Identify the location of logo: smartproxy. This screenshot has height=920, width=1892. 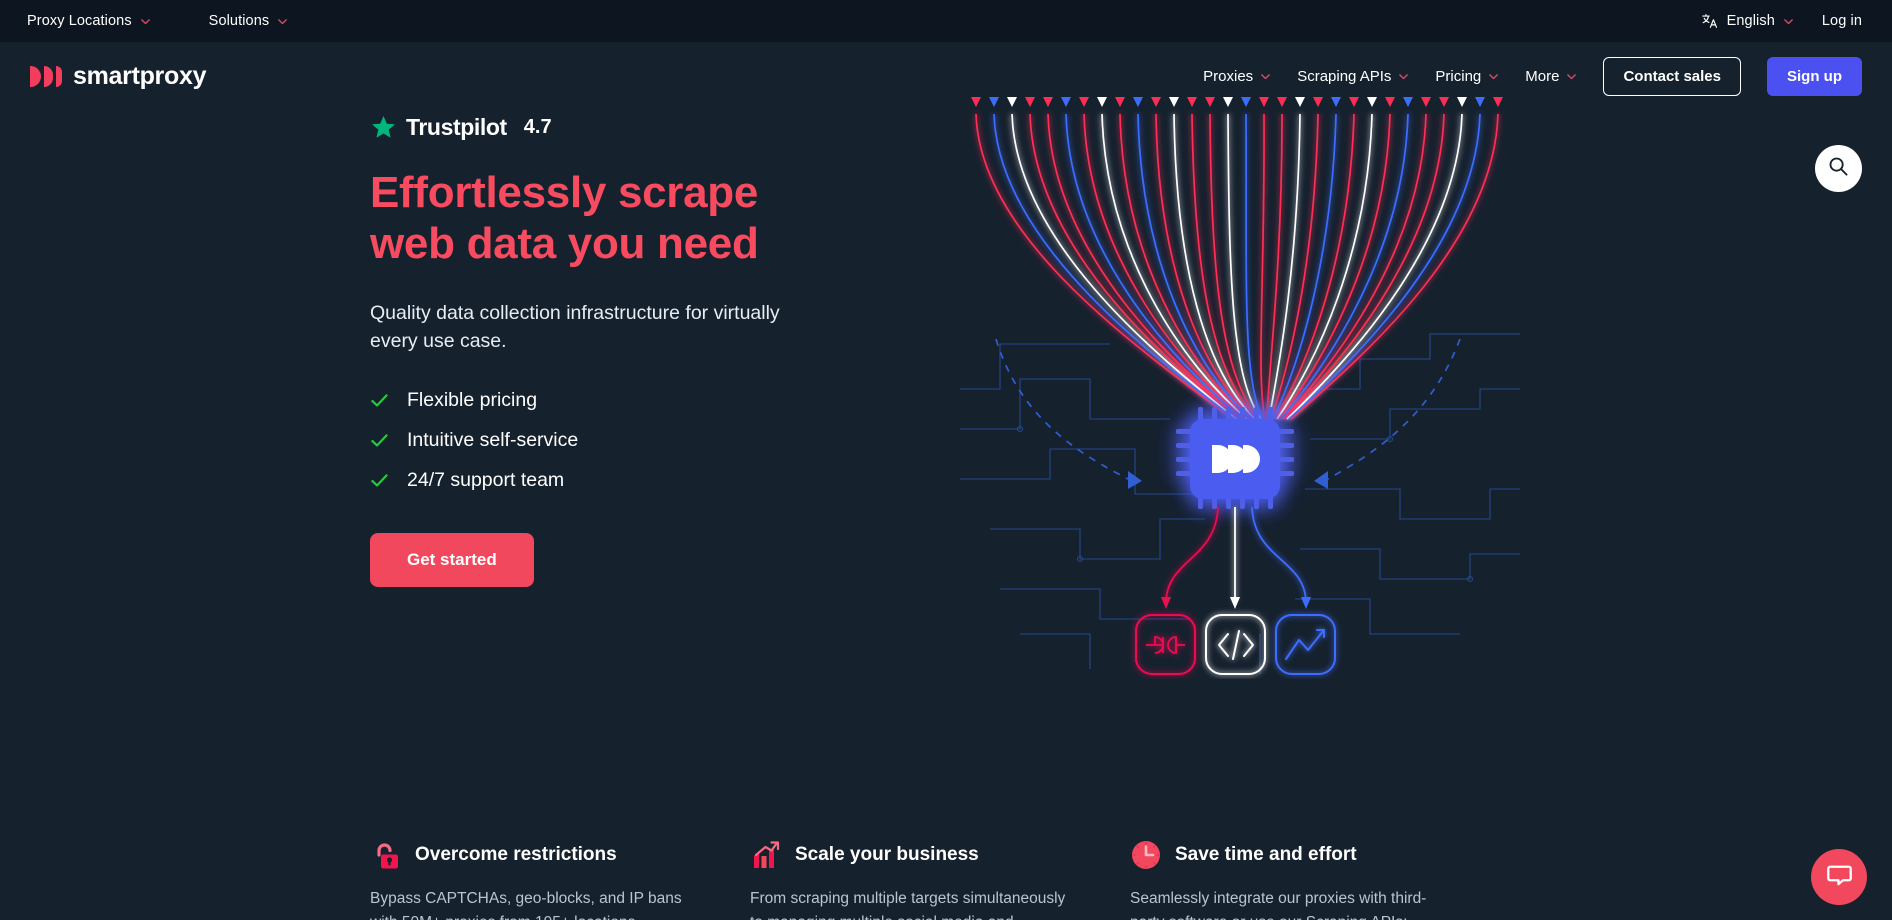
(103, 76).